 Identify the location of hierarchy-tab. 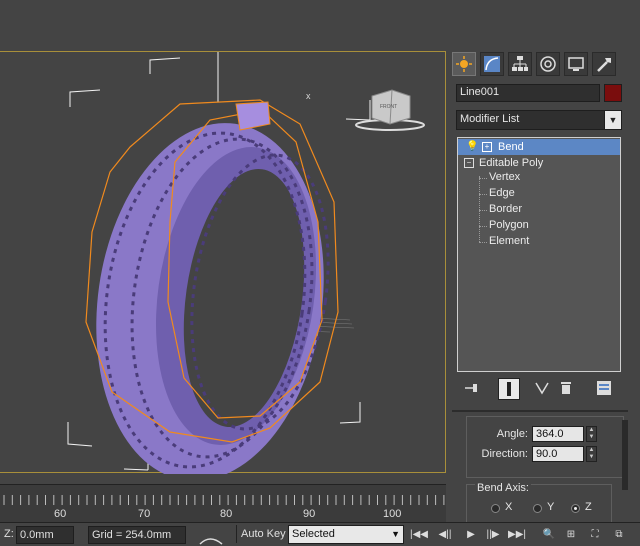
(520, 64).